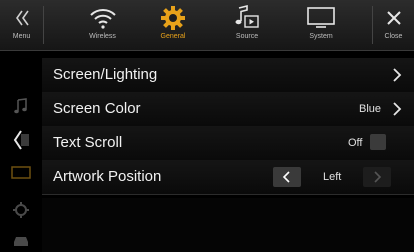 The height and width of the screenshot is (252, 414). Describe the element at coordinates (228, 143) in the screenshot. I see `row-text-scroll: Text Scroll Off` at that location.